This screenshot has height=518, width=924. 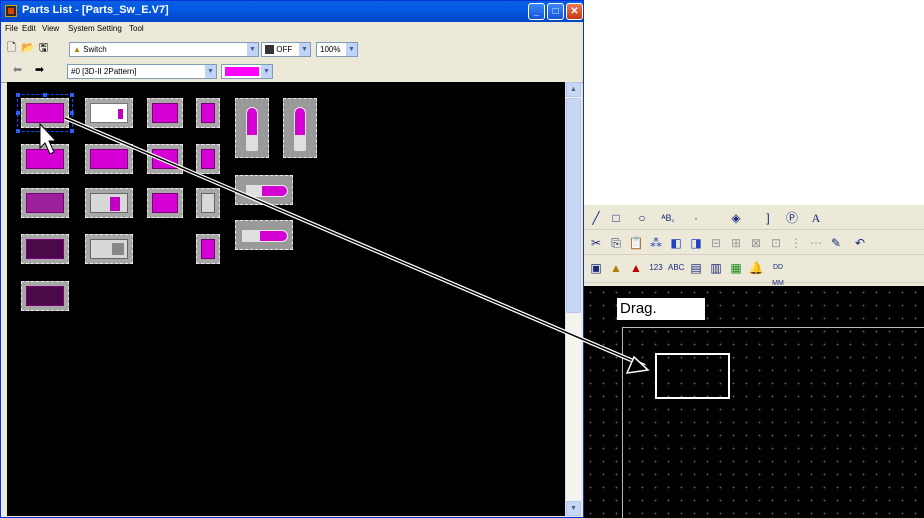 What do you see at coordinates (77, 49) in the screenshot?
I see `switch-icon: ▲` at bounding box center [77, 49].